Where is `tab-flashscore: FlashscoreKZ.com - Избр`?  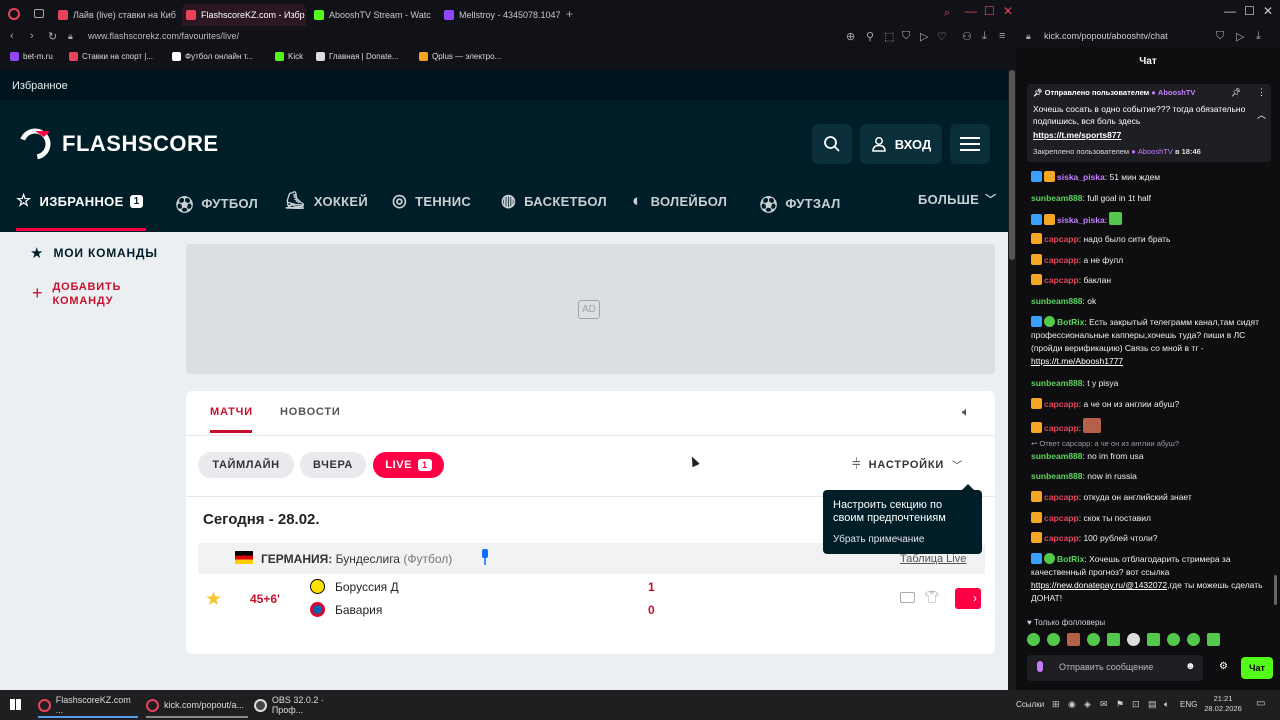 tab-flashscore: FlashscoreKZ.com - Избр is located at coordinates (244, 15).